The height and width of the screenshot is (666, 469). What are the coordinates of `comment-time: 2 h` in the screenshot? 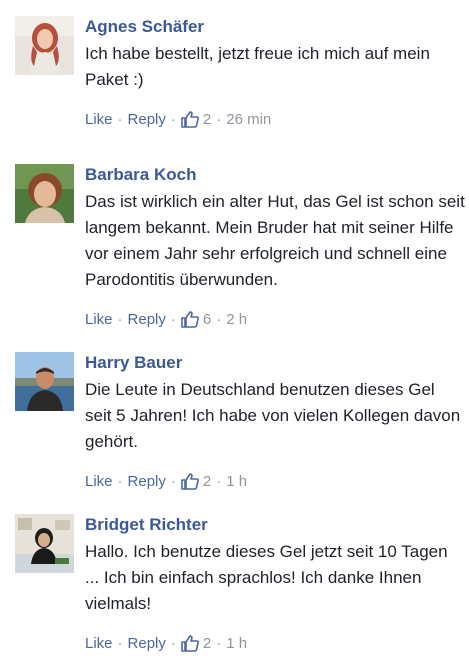 It's located at (237, 319).